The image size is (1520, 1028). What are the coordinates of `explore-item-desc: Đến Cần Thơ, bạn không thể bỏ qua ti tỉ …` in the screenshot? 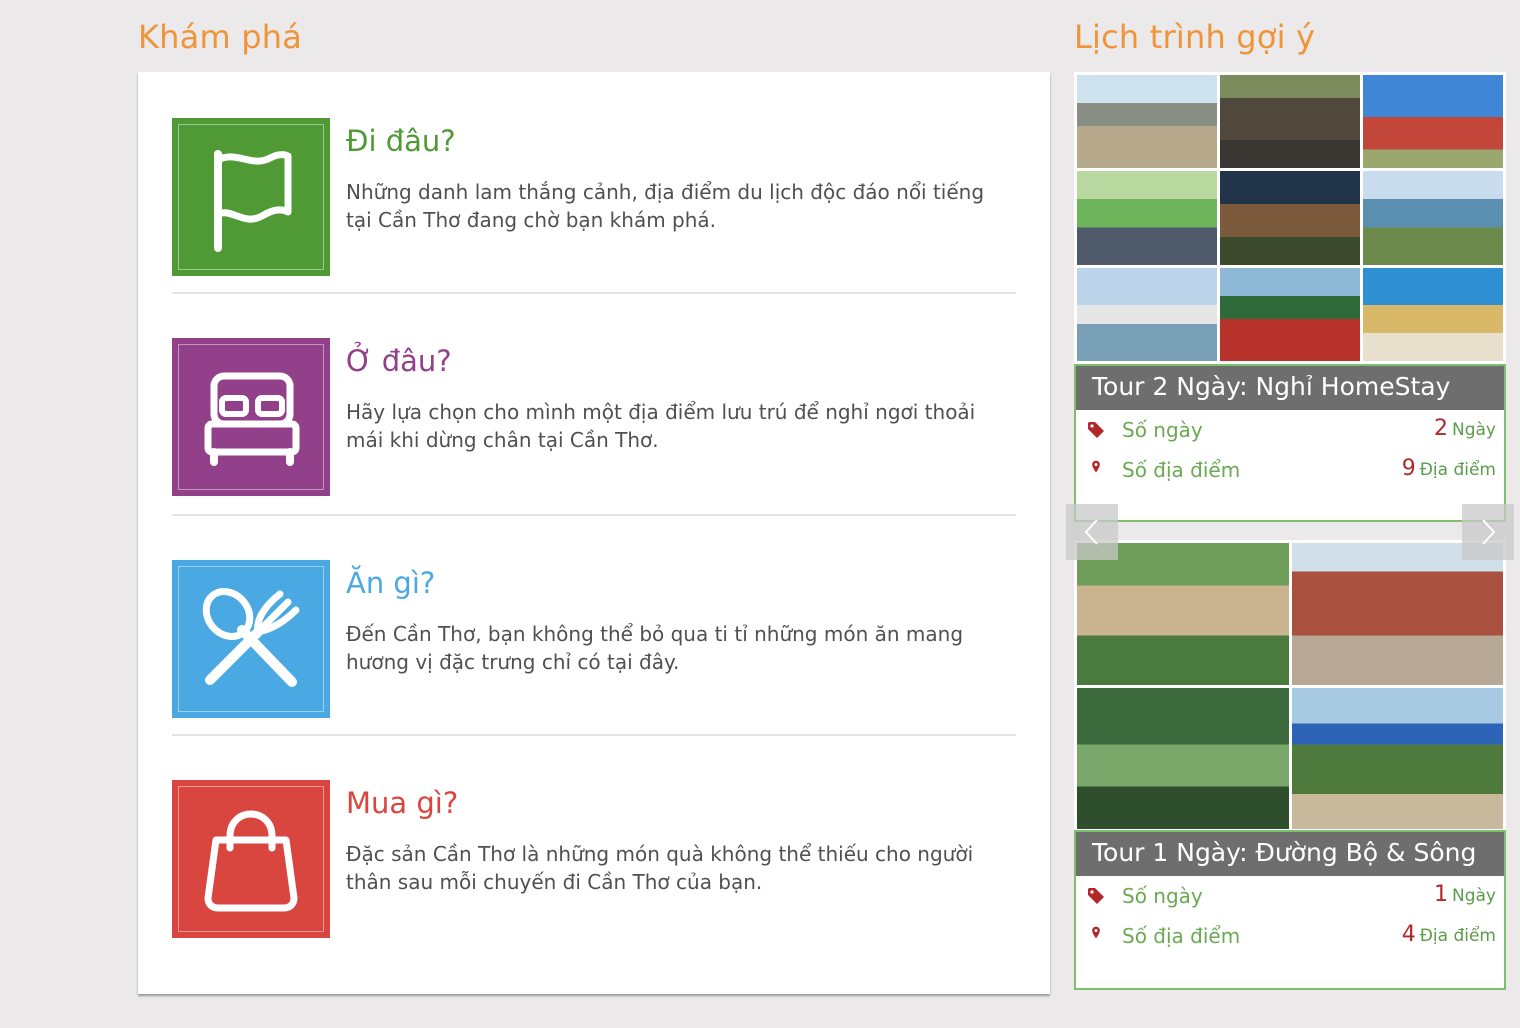 It's located at (655, 648).